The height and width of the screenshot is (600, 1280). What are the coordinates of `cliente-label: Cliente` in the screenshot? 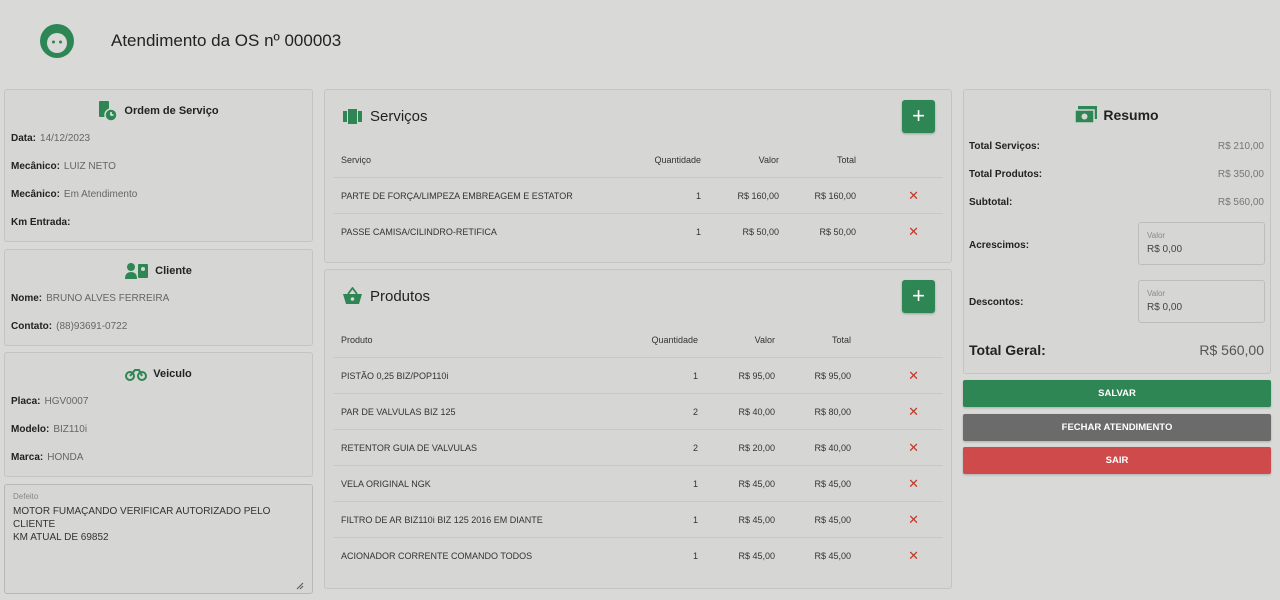 It's located at (173, 271).